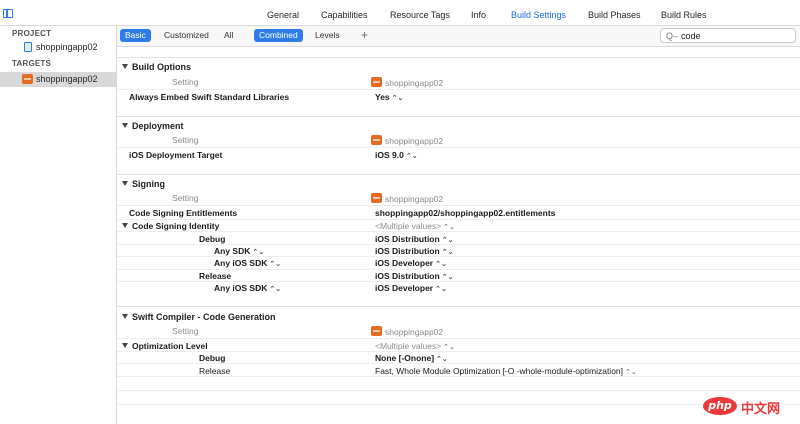 The height and width of the screenshot is (424, 800). I want to click on setting-optimization-level: Optimization Level, so click(165, 346).